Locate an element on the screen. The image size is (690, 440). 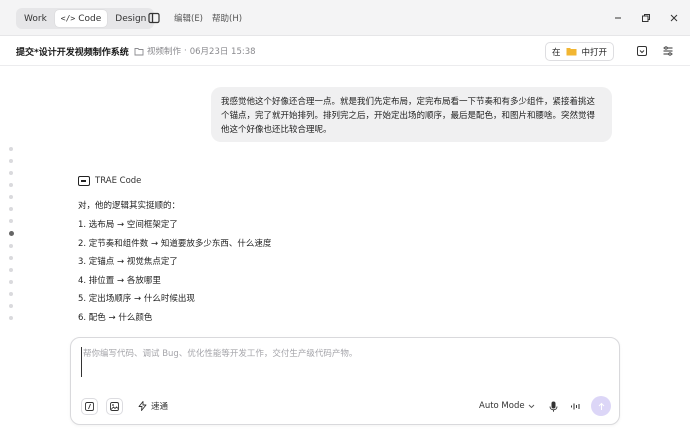
quick-mode-label: 速通 is located at coordinates (160, 407).